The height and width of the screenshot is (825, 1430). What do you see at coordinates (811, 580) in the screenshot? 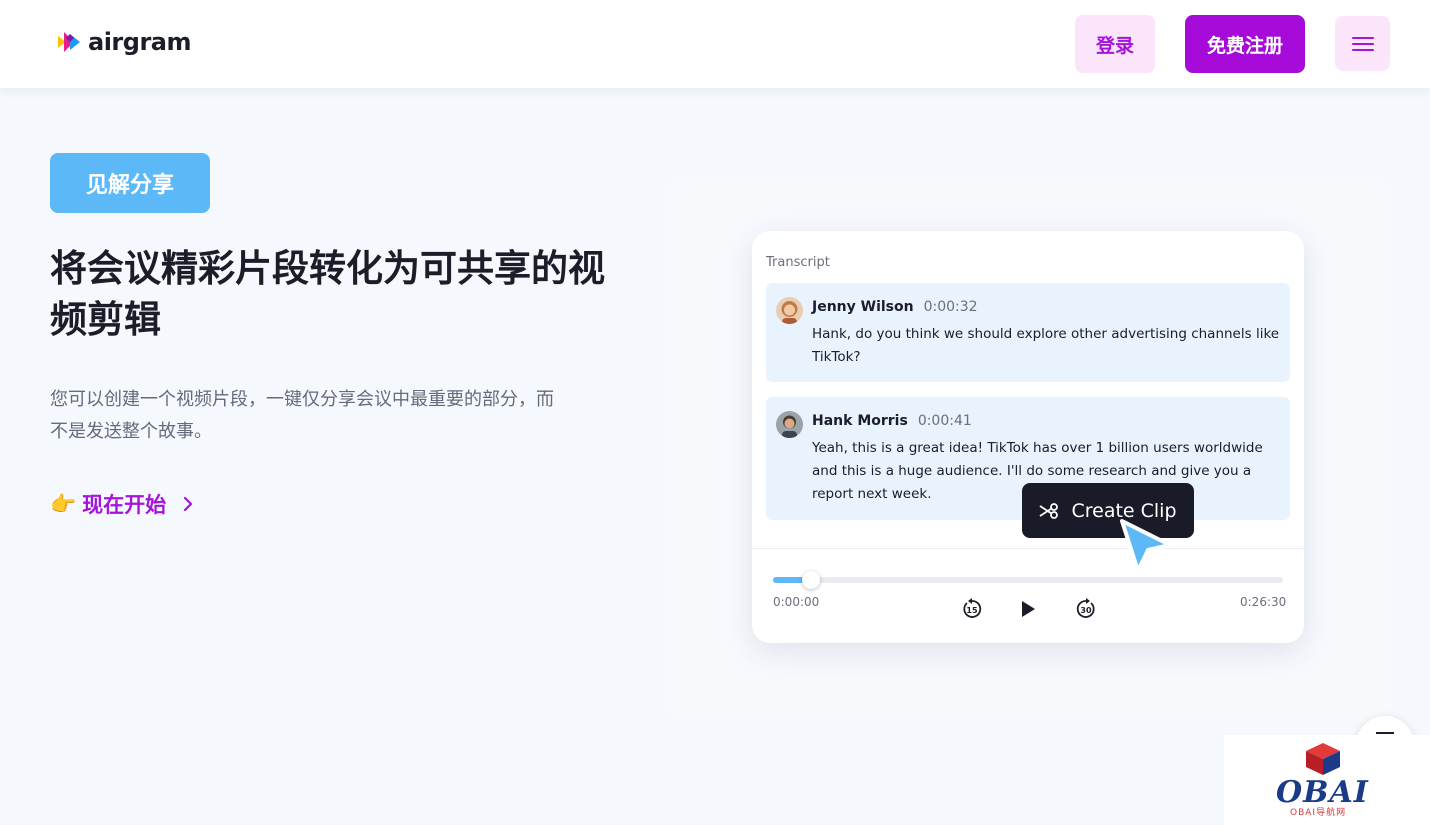
I see `progress-handle` at bounding box center [811, 580].